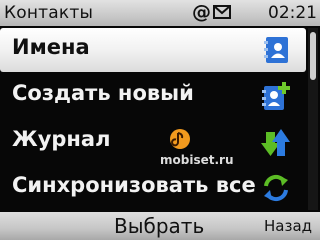 Image resolution: width=320 pixels, height=240 pixels. What do you see at coordinates (134, 185) in the screenshot?
I see `menu-item-label: Синхронизовать все` at bounding box center [134, 185].